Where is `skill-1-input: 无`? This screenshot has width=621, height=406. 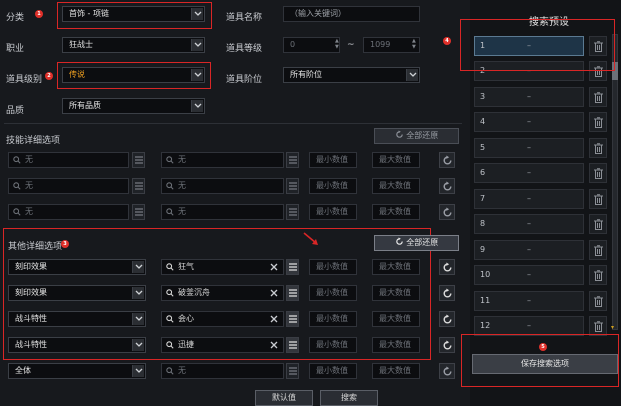
skill-1-input: 无 is located at coordinates (68, 160).